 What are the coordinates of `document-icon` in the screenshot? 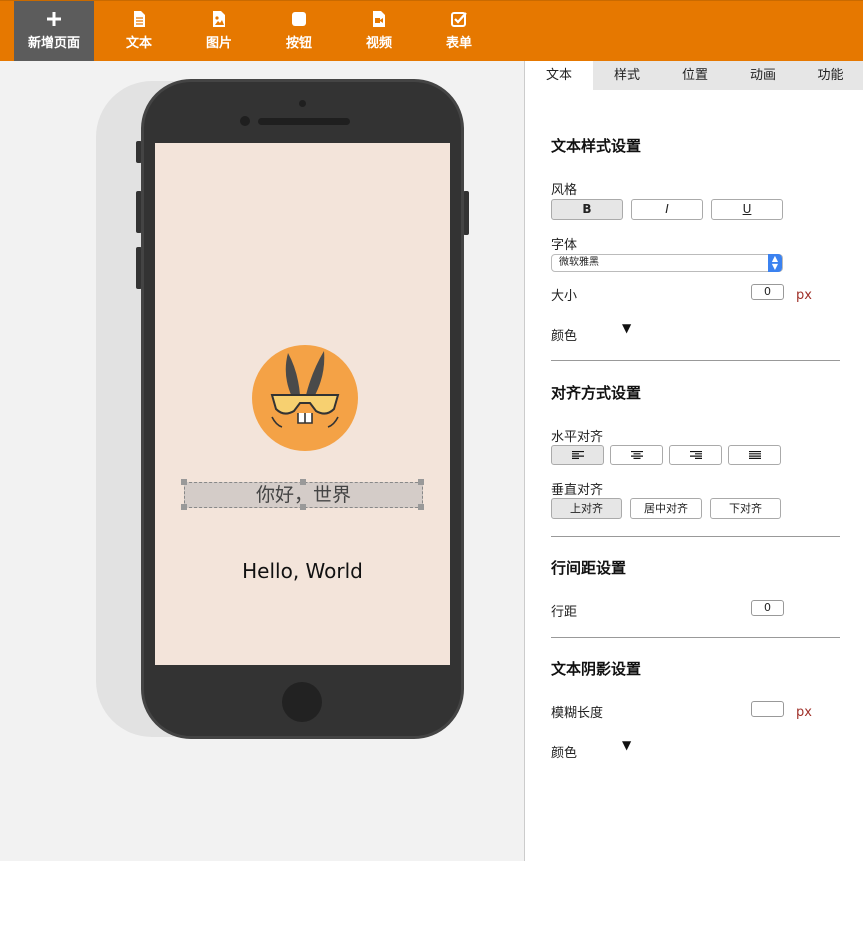 It's located at (139, 19).